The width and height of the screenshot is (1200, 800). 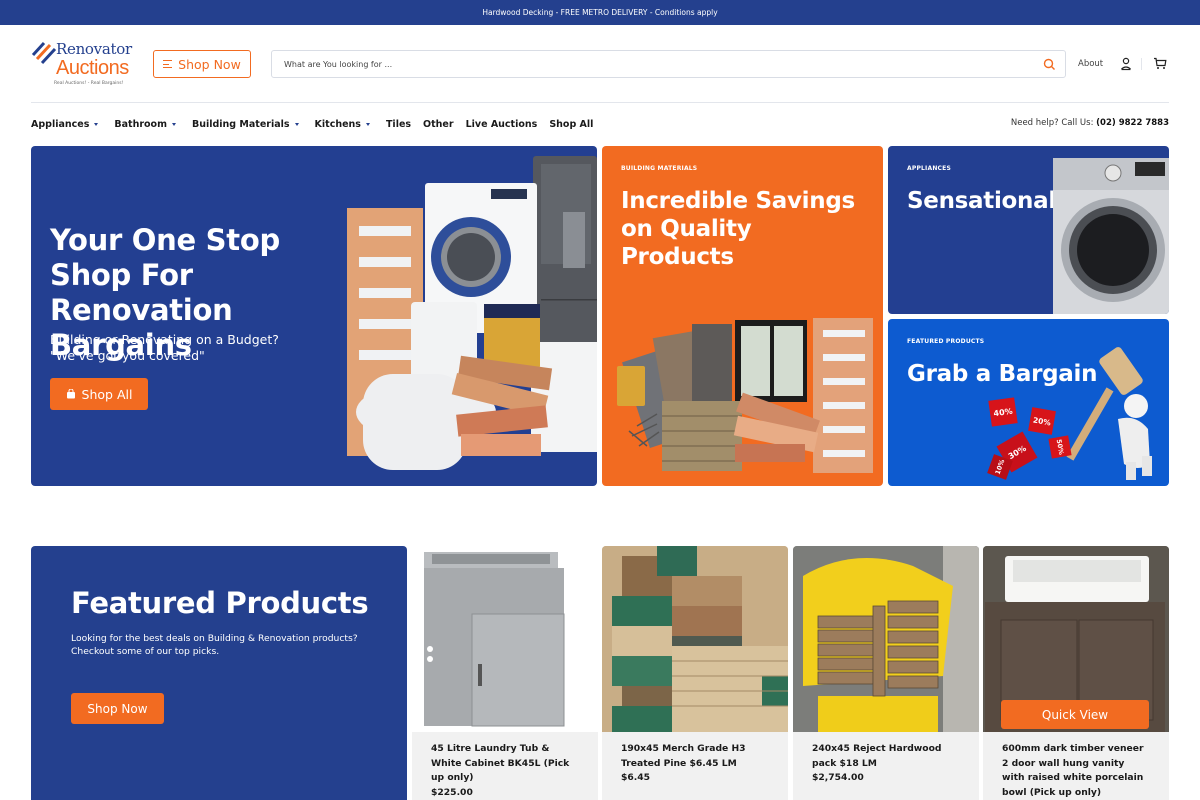 I want to click on shop-all-button: Shop All, so click(x=99, y=394).